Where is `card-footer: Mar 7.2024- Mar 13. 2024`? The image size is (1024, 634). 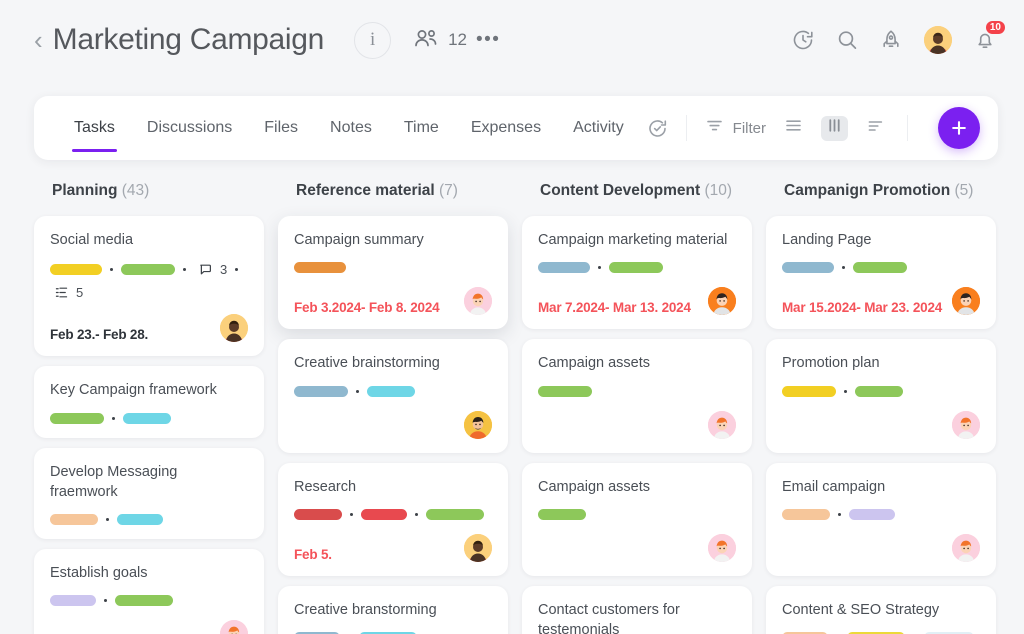 card-footer: Mar 7.2024- Mar 13. 2024 is located at coordinates (637, 301).